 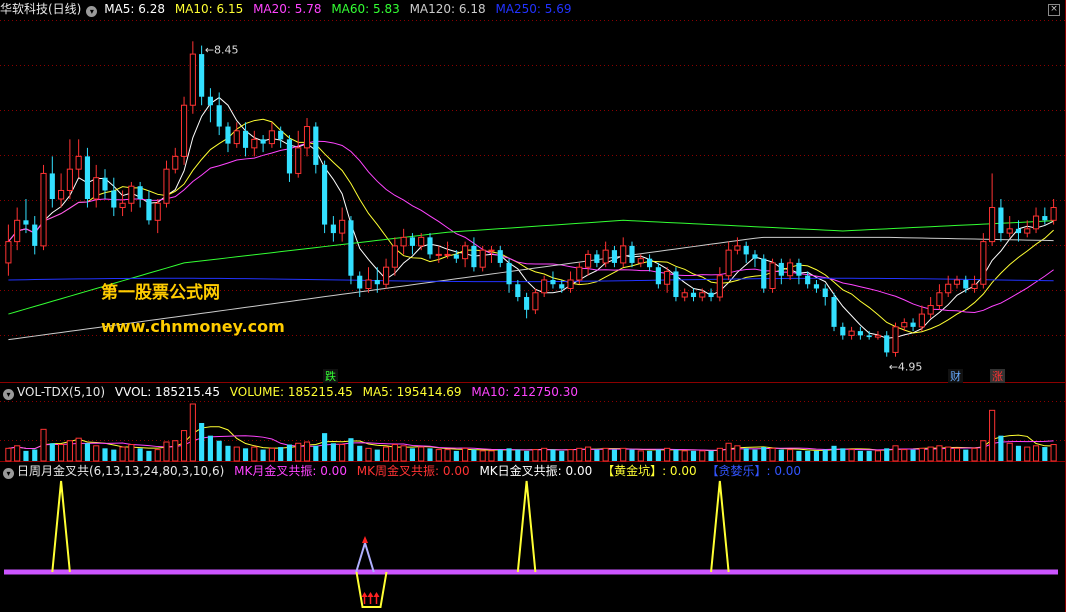 What do you see at coordinates (160, 293) in the screenshot?
I see `watermark-title: 第一股票公式网` at bounding box center [160, 293].